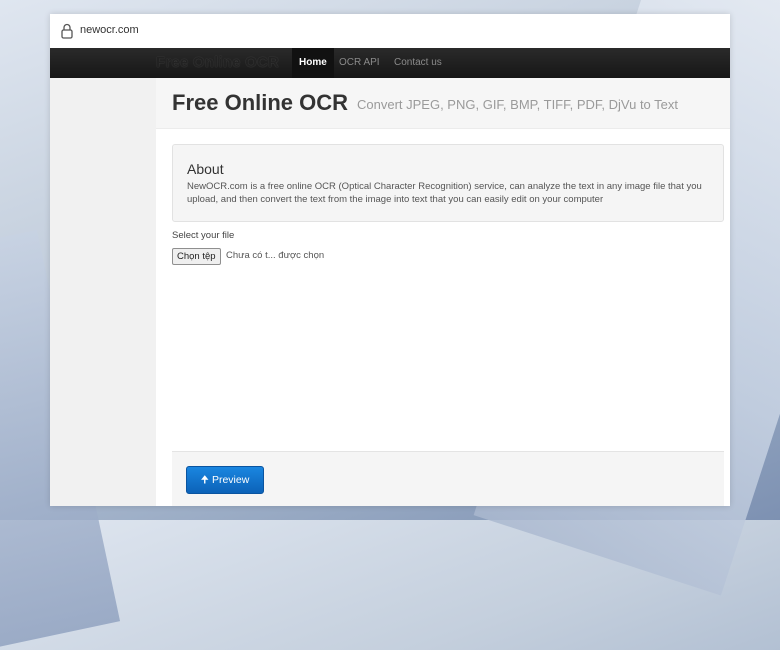 This screenshot has height=650, width=780. What do you see at coordinates (275, 255) in the screenshot?
I see `file-status-text: Chưa có t... được chọn` at bounding box center [275, 255].